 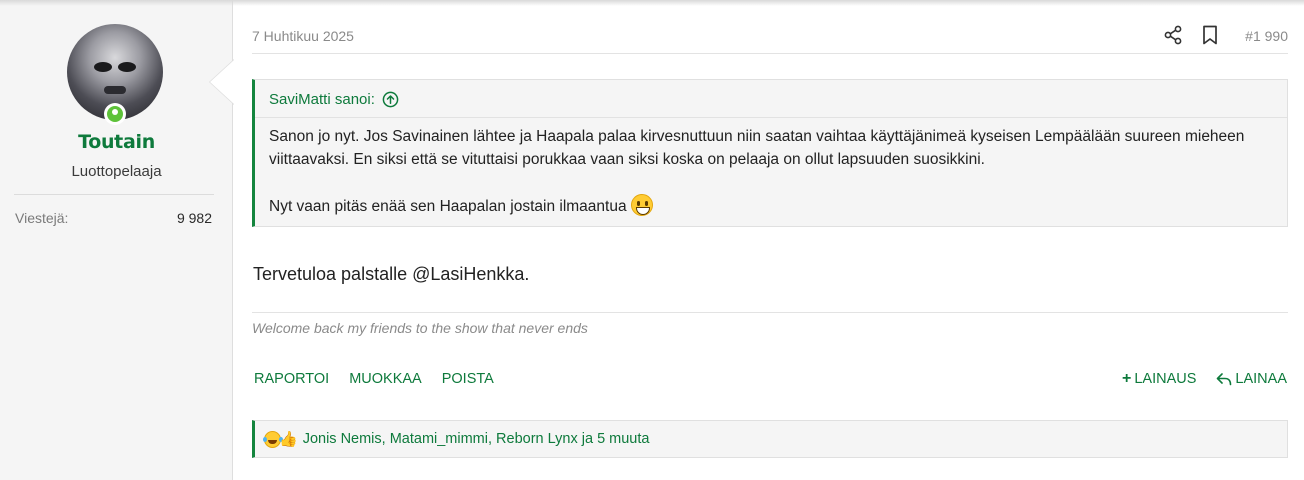 I want to click on plus-icon: +, so click(x=1127, y=378).